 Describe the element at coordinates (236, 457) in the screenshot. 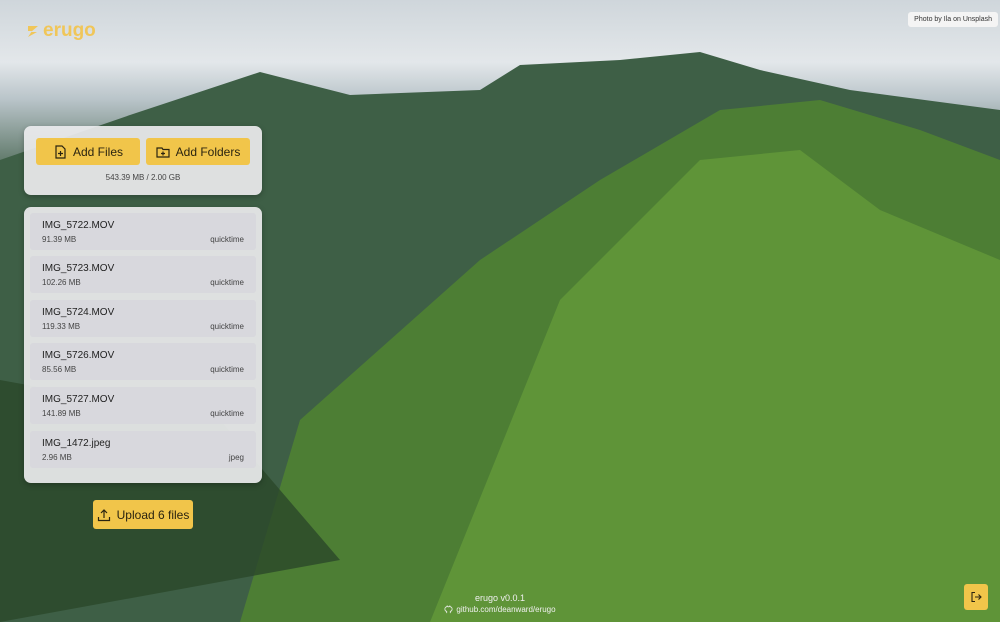

I see `file-type: jpeg` at that location.